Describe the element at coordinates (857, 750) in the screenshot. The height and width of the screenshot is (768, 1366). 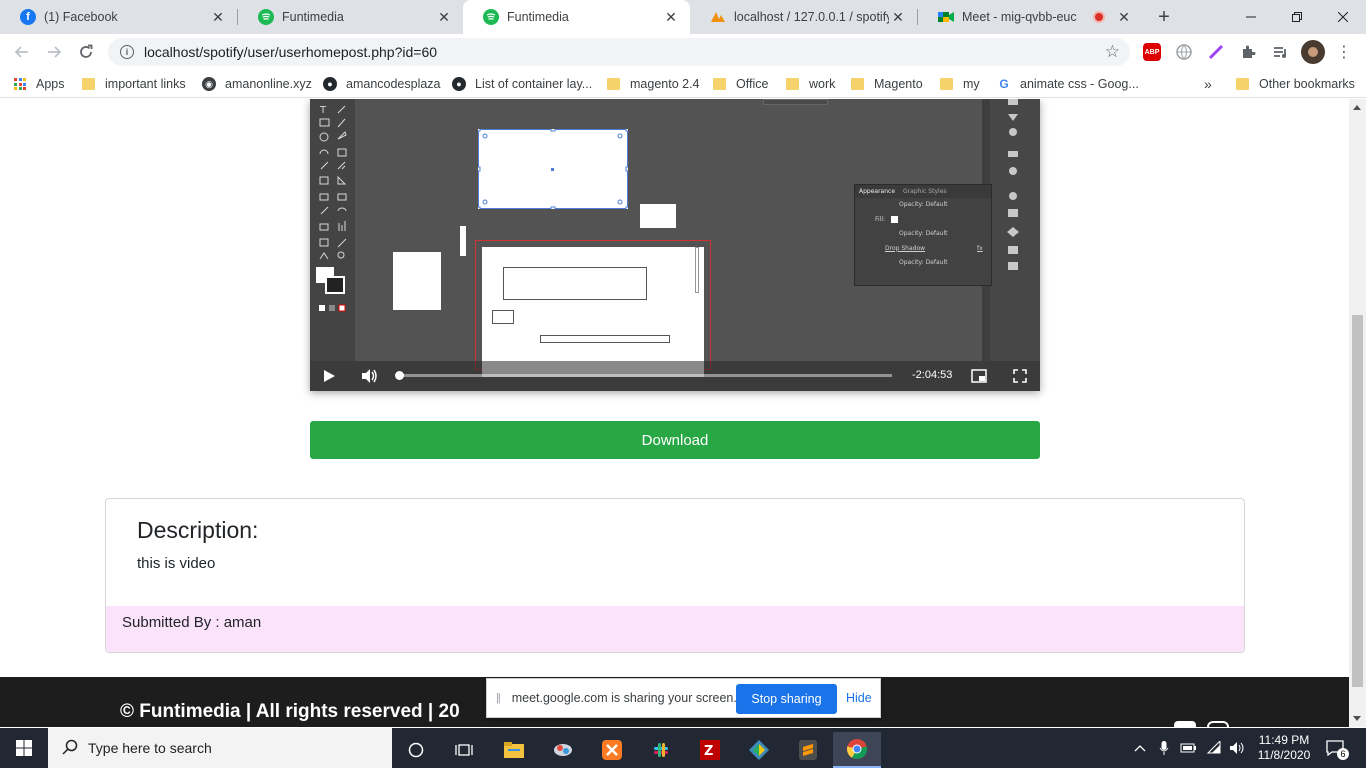
I see `chrome-taskbar-icon` at that location.